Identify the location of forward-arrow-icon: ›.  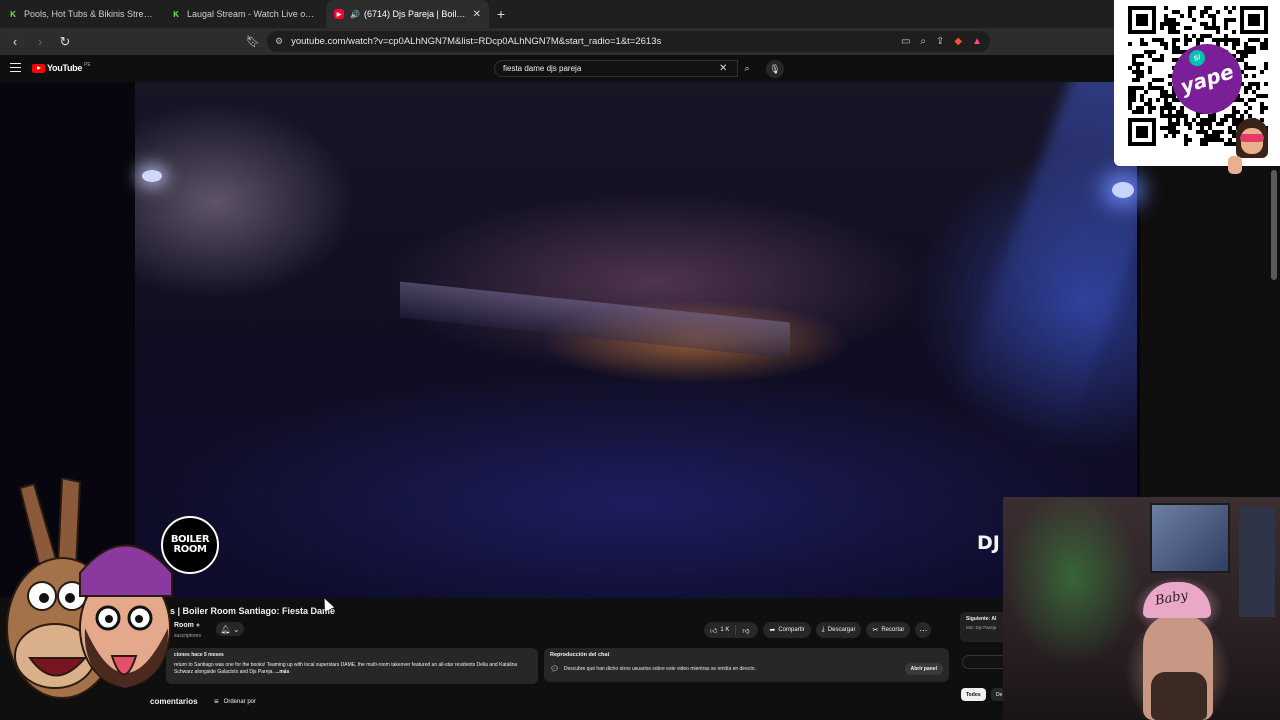
(40, 42).